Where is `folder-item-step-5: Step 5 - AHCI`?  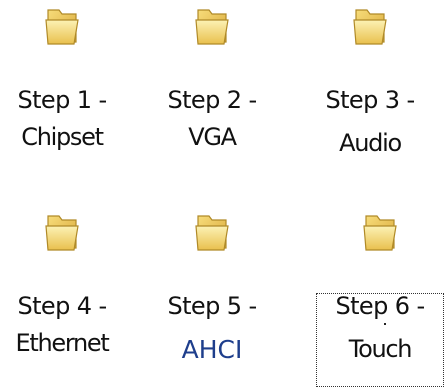 folder-item-step-5: Step 5 - AHCI is located at coordinates (212, 290).